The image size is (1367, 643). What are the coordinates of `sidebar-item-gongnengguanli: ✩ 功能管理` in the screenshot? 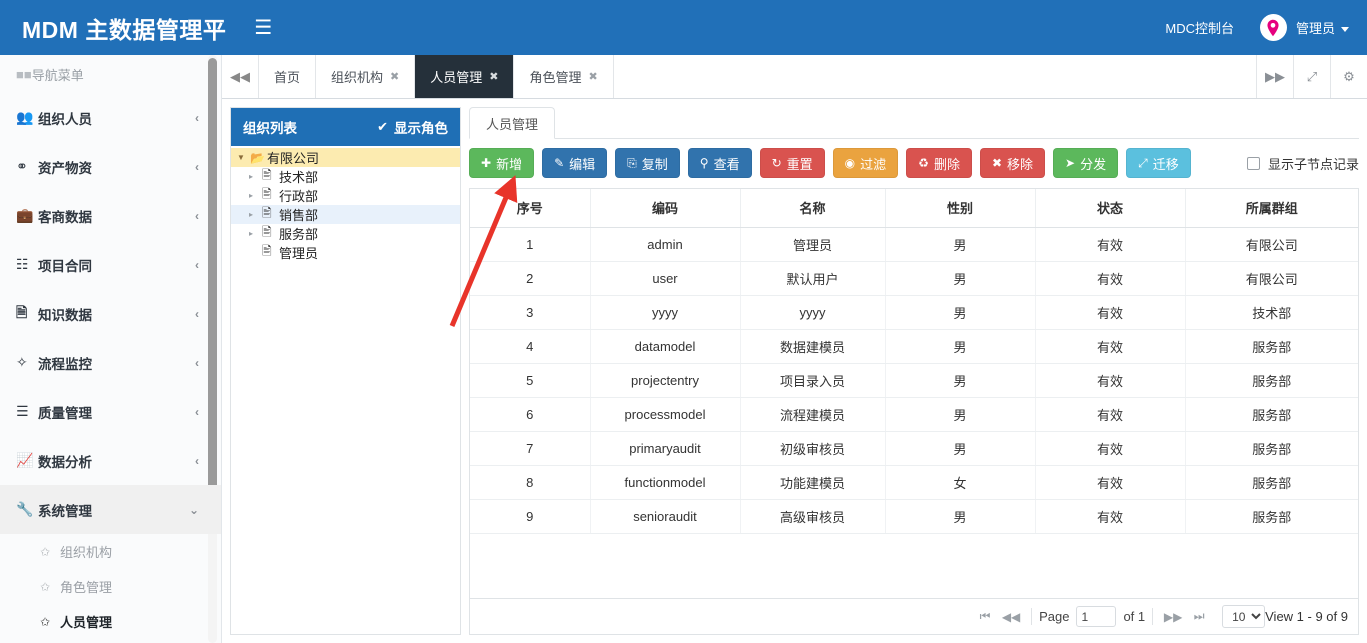 It's located at (110, 641).